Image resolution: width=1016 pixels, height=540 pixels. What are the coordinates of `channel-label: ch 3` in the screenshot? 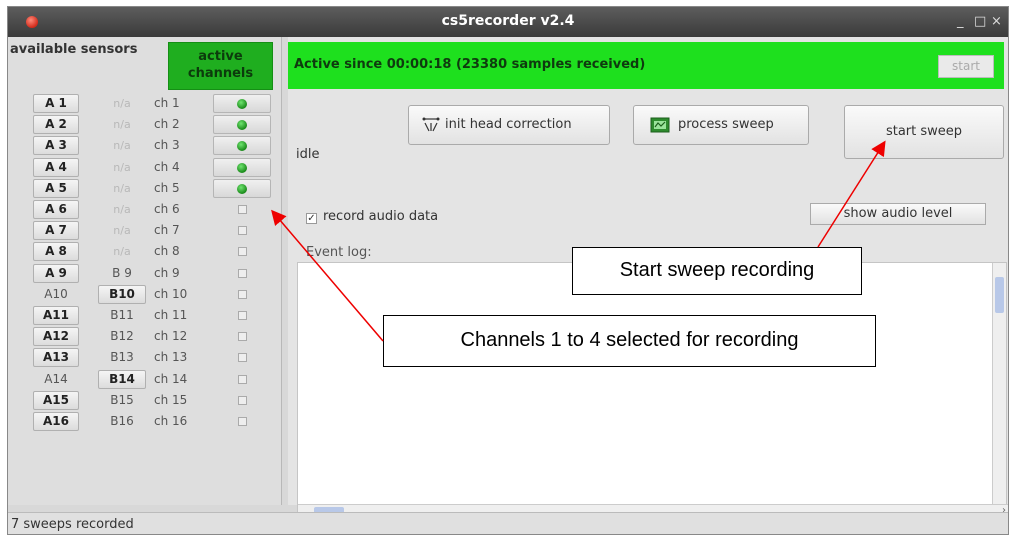 It's located at (167, 145).